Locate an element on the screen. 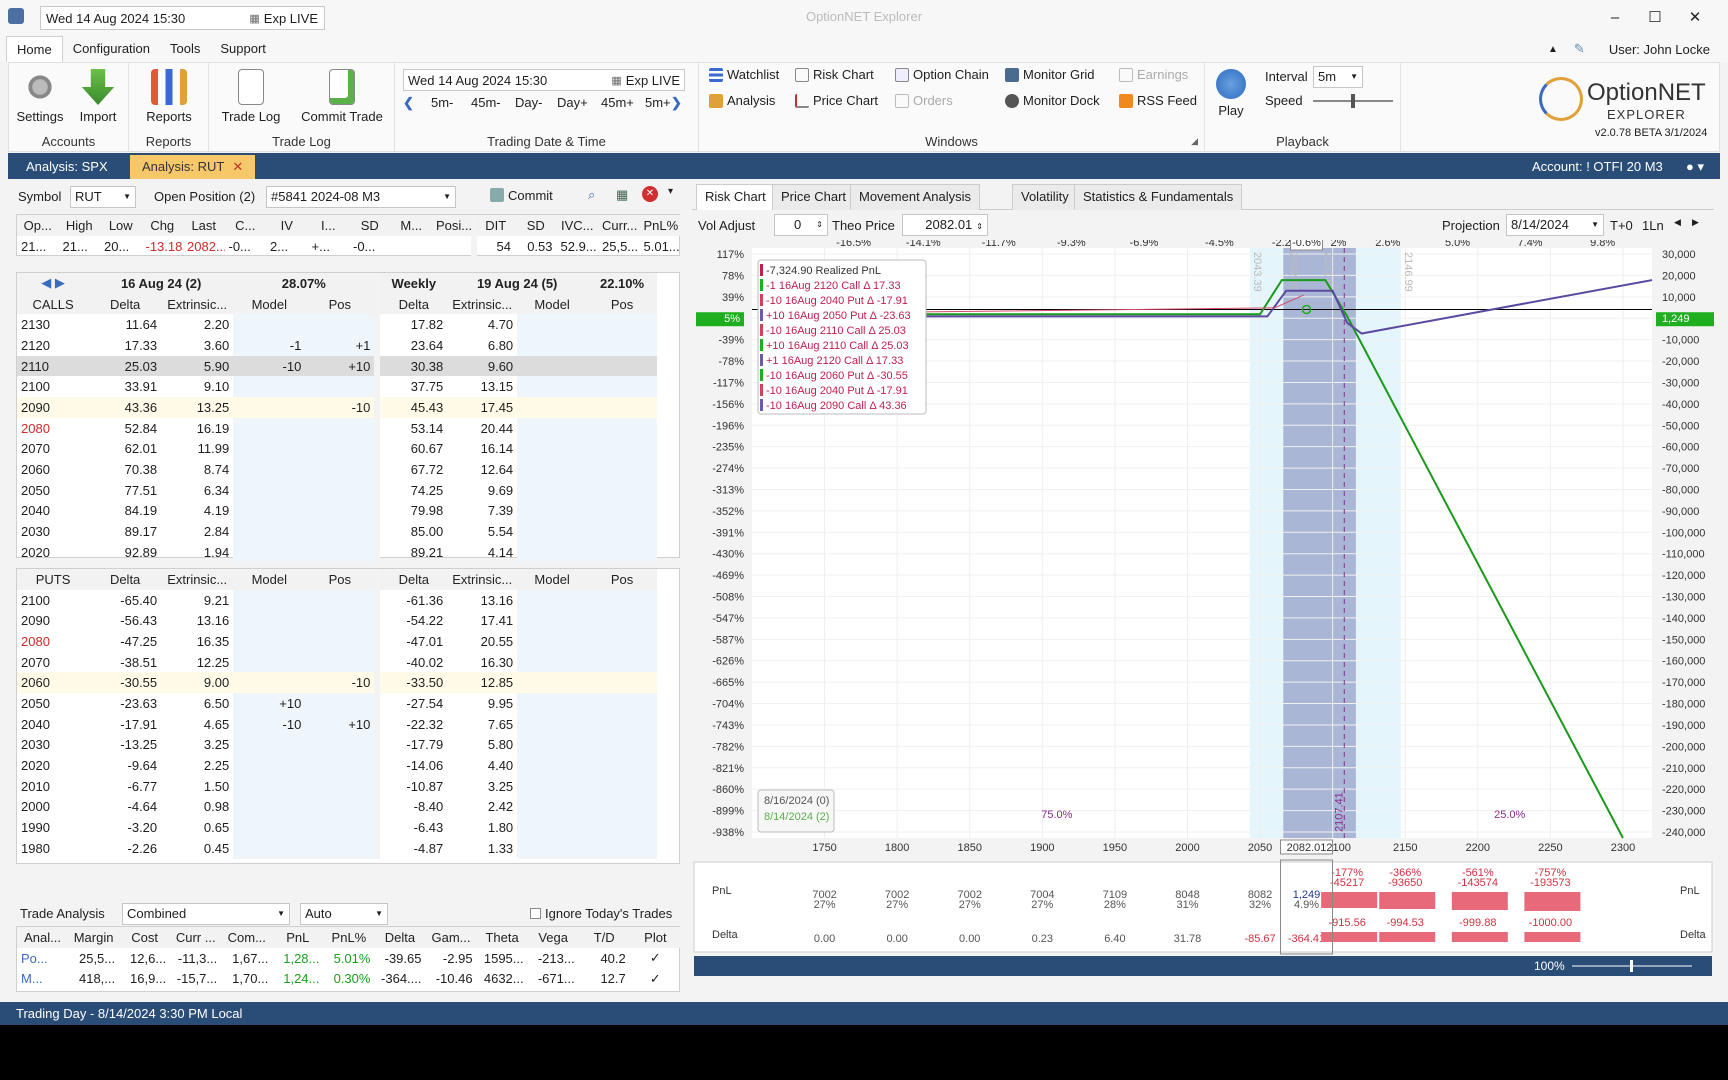 Image resolution: width=1728 pixels, height=1080 pixels. value-cell: -1 is located at coordinates (269, 345).